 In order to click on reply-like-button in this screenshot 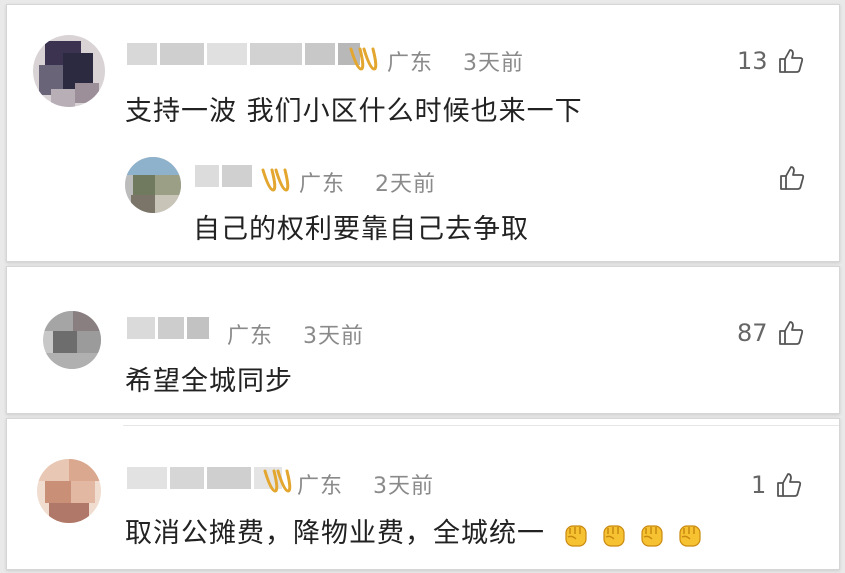, I will do `click(792, 178)`.